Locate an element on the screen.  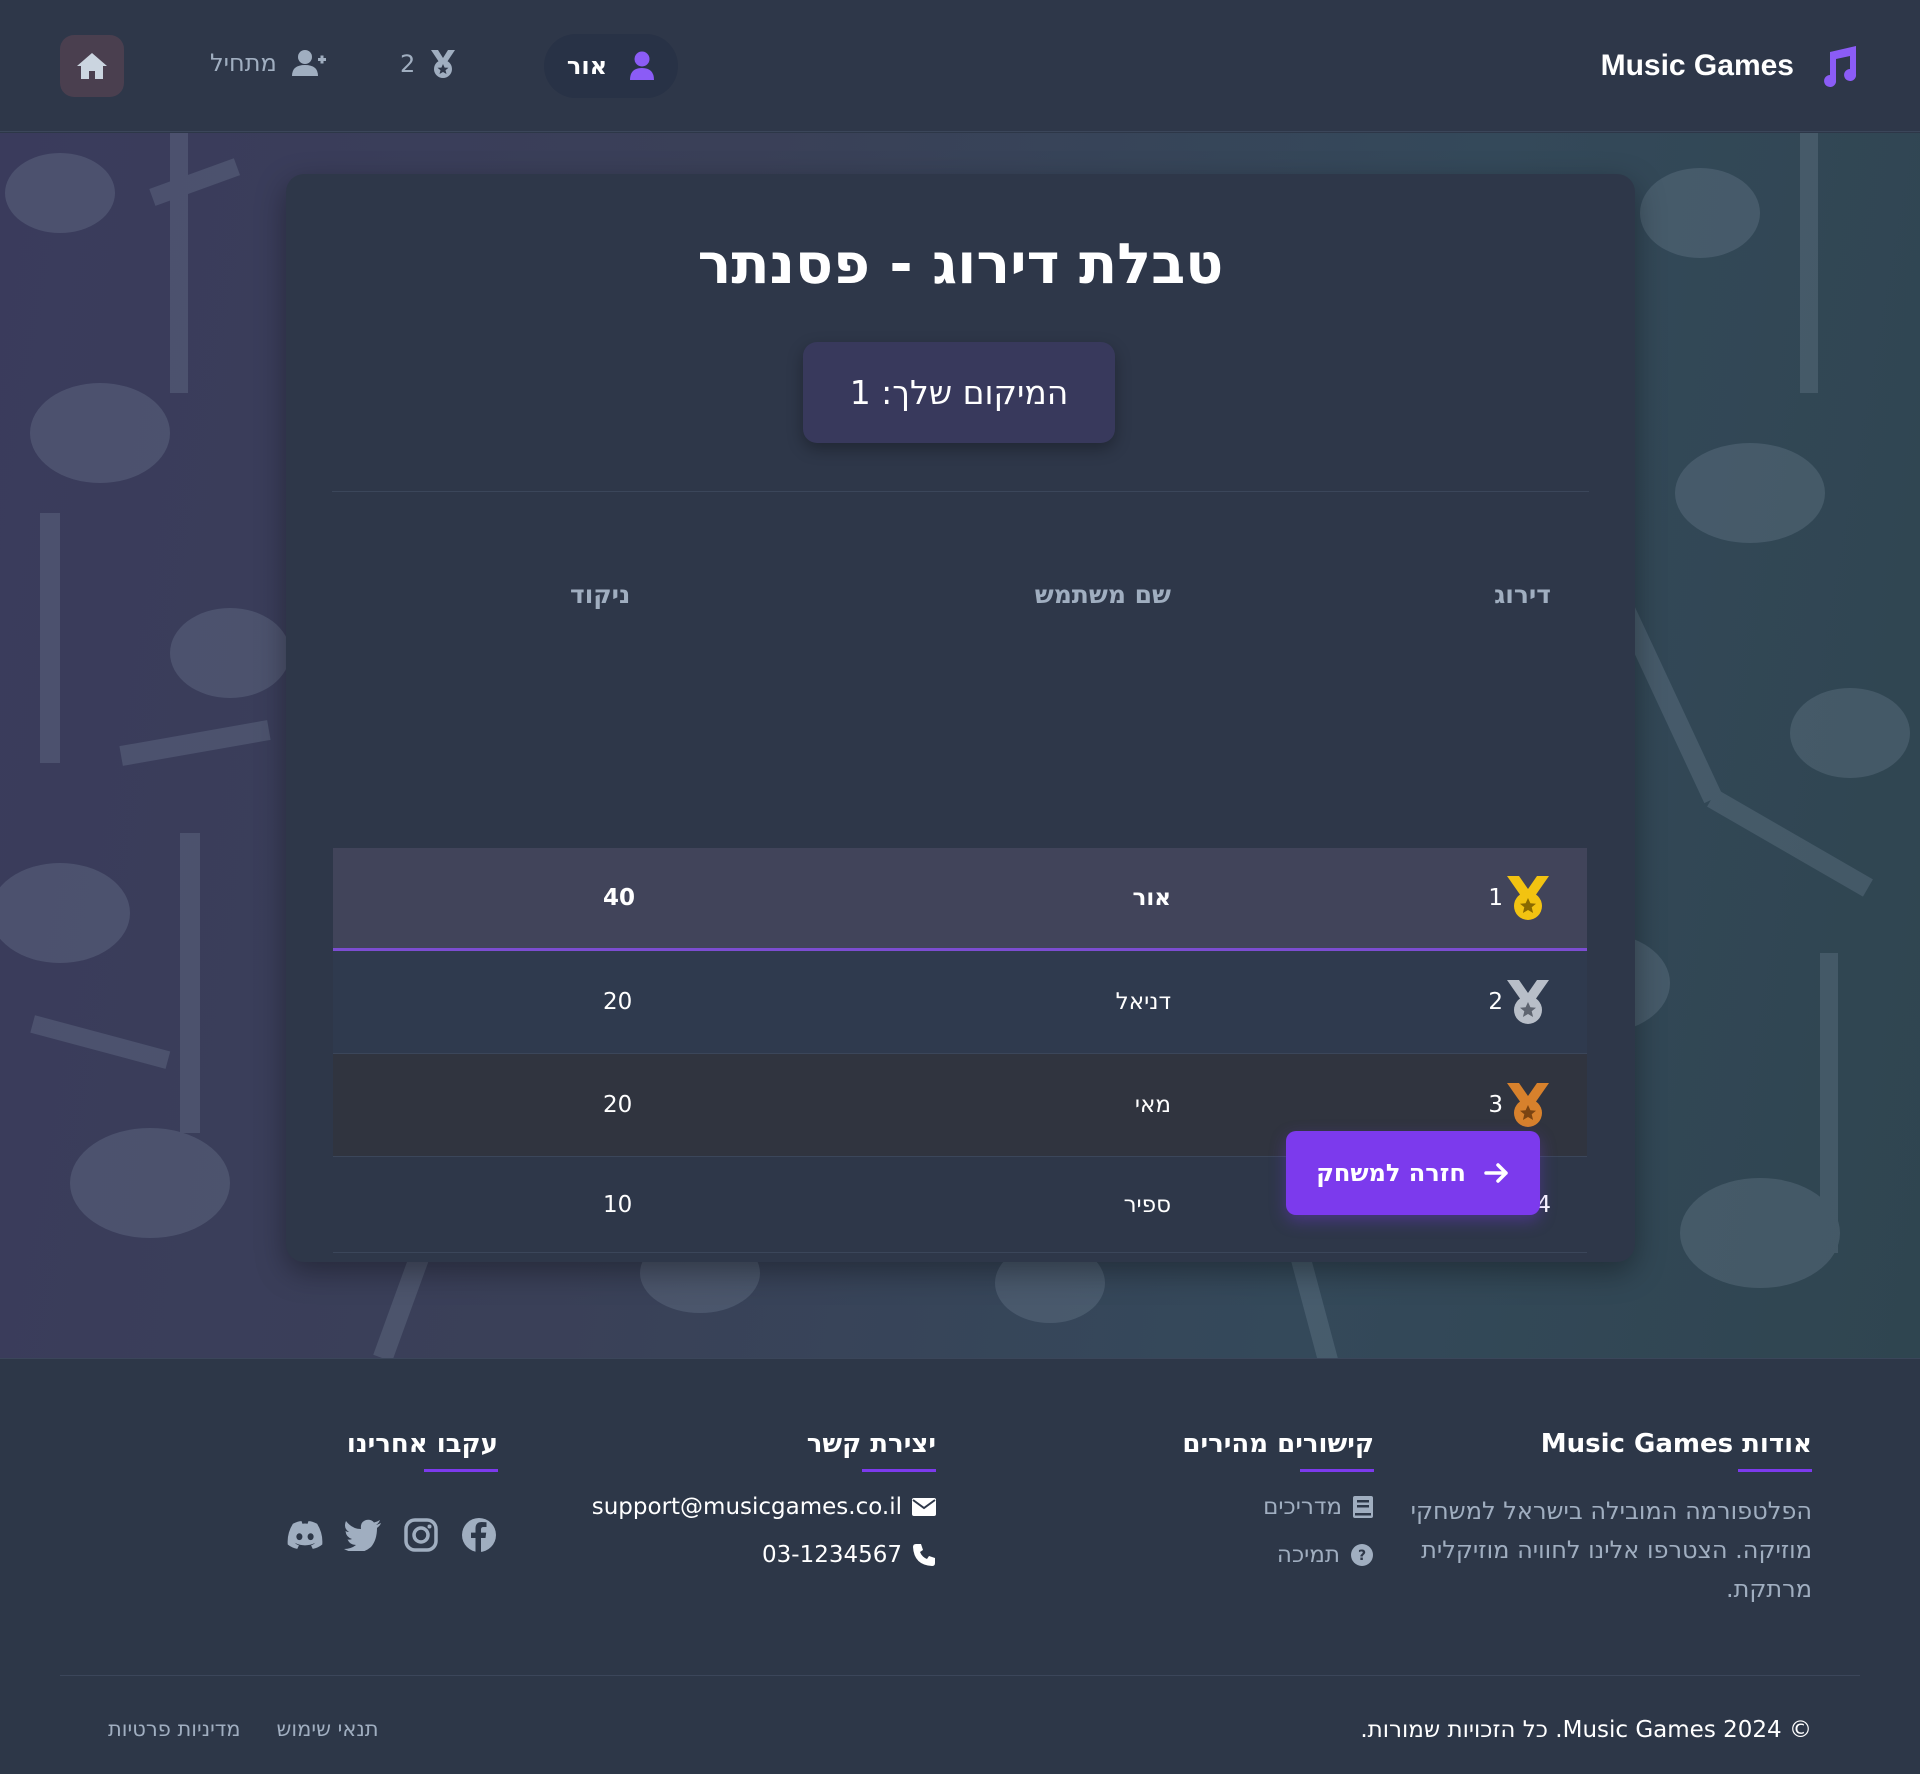
user-profile-button: אור is located at coordinates (611, 66).